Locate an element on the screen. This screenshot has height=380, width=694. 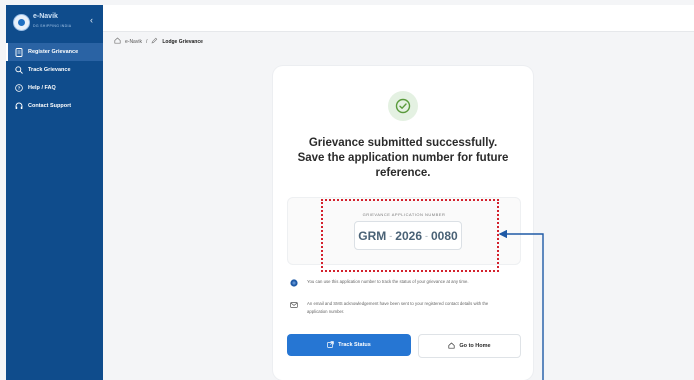
info-icon is located at coordinates (294, 283).